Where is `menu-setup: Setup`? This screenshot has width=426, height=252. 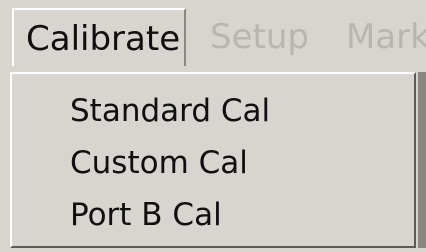
menu-setup: Setup is located at coordinates (259, 37).